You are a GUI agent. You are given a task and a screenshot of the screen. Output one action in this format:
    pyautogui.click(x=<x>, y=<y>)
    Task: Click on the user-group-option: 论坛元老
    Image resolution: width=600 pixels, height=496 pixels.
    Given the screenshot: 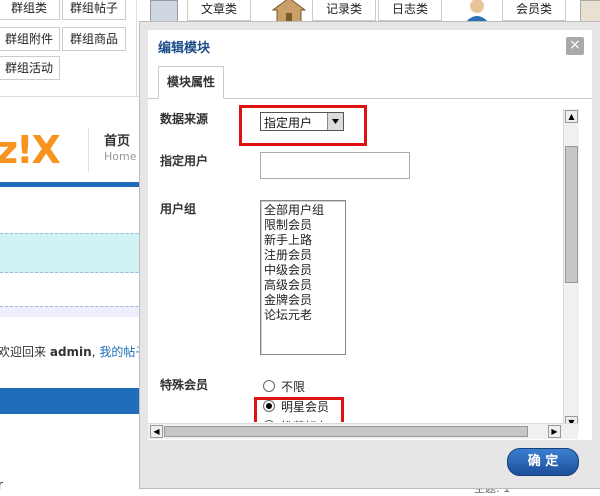 What is the action you would take?
    pyautogui.click(x=294, y=315)
    